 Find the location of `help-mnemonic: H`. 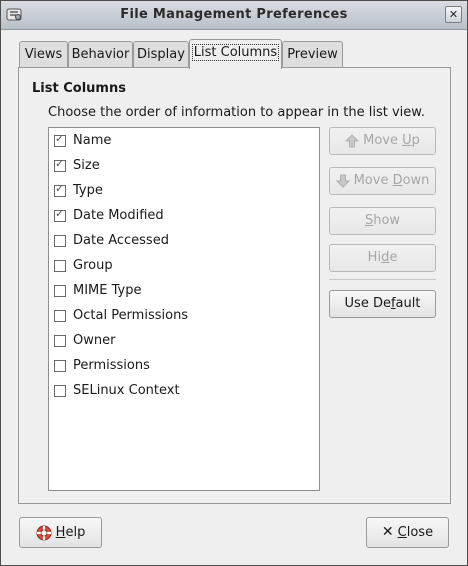

help-mnemonic: H is located at coordinates (60, 532).